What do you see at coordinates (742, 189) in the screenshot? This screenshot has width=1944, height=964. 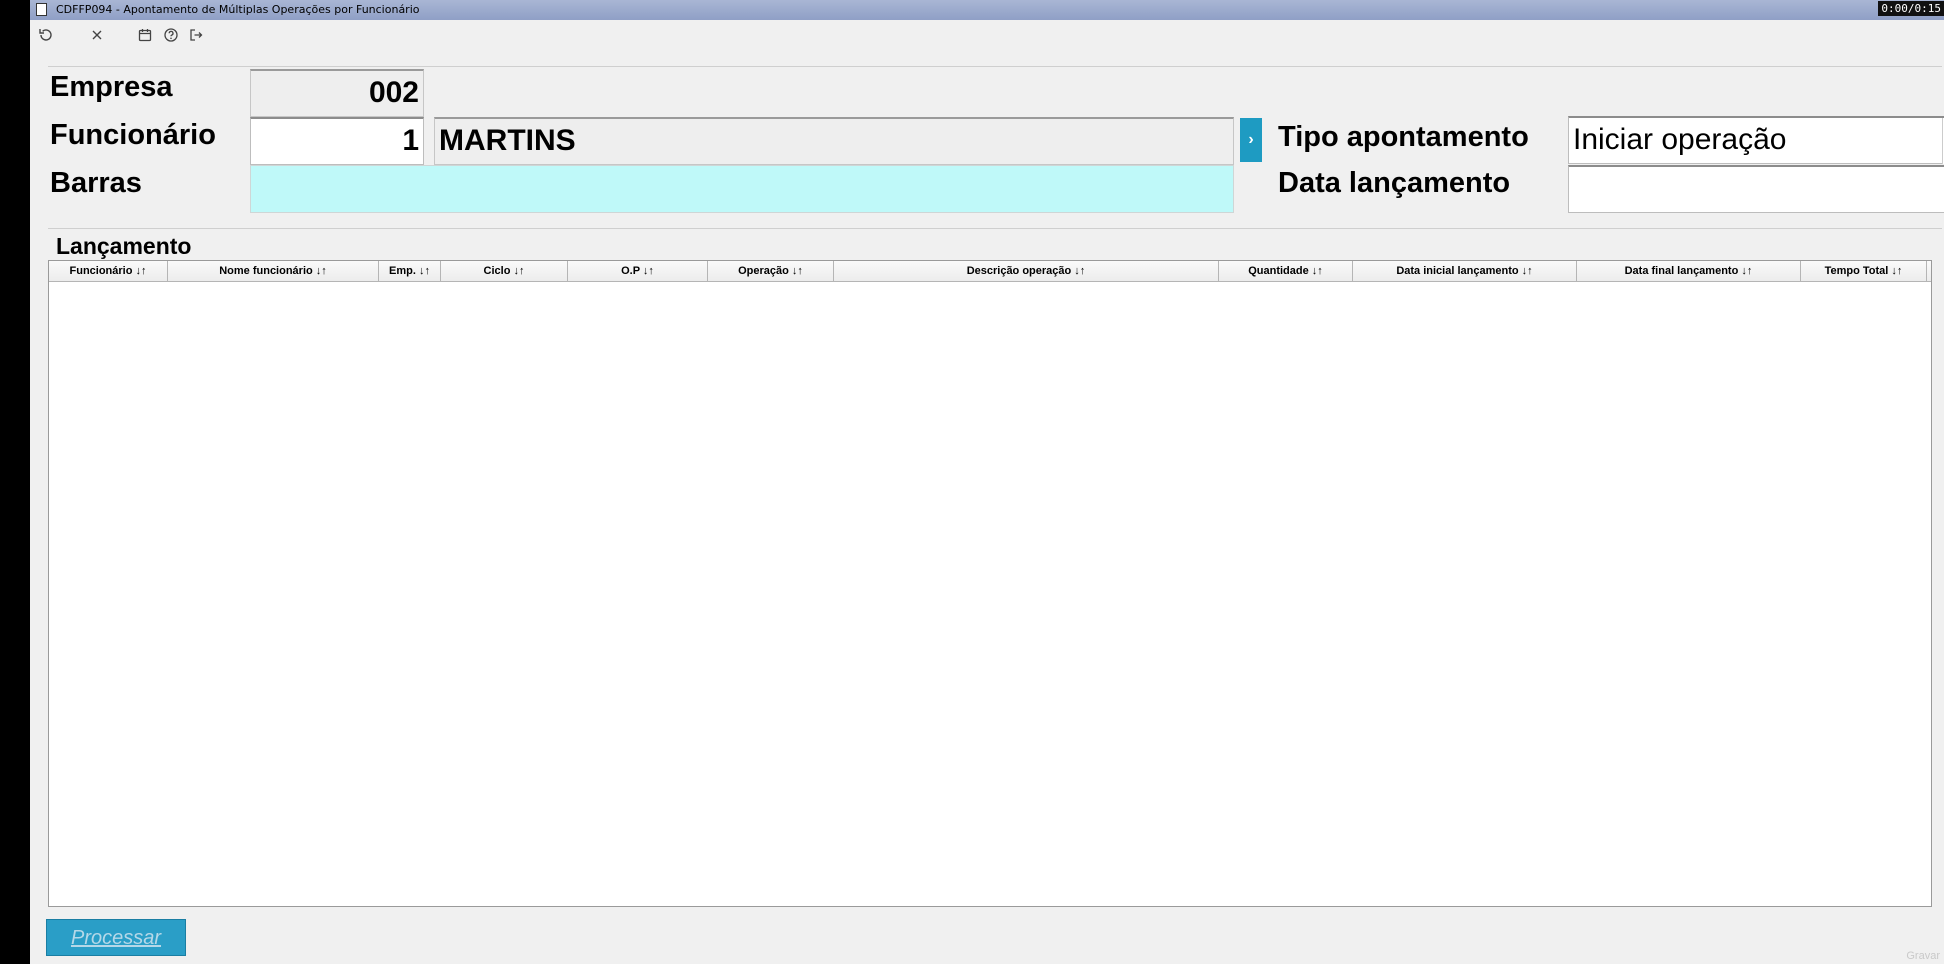 I see `barras-input` at bounding box center [742, 189].